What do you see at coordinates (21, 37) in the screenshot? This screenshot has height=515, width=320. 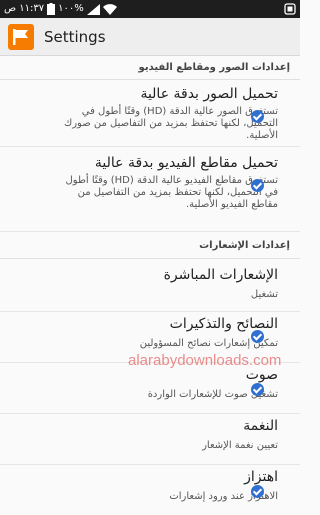 I see `settings-app-icon` at bounding box center [21, 37].